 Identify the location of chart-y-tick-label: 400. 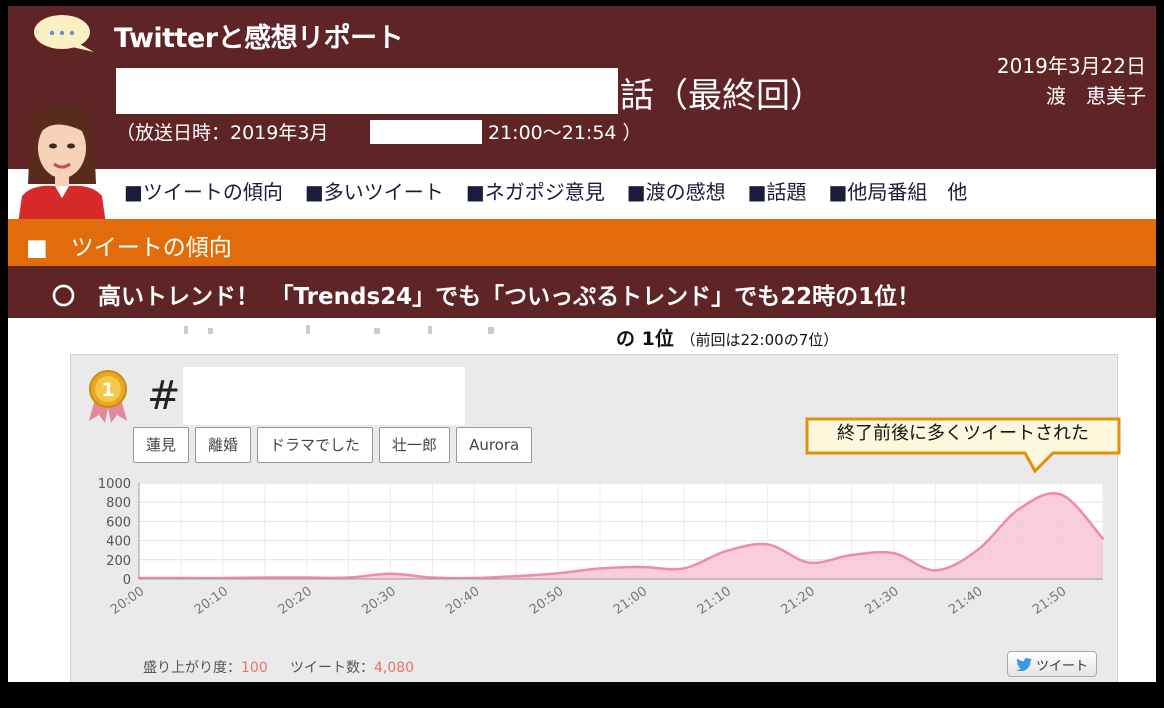
(118, 542).